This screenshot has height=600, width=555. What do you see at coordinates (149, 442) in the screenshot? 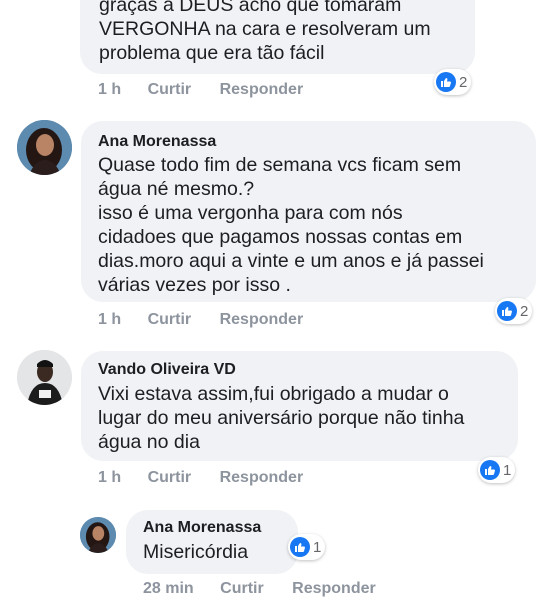
I see `comment-text-line: água no dia` at bounding box center [149, 442].